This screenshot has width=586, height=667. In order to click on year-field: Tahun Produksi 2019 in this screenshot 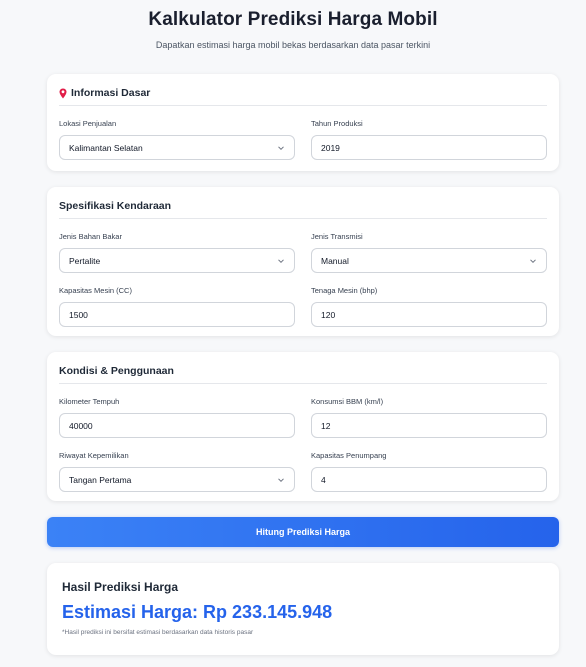, I will do `click(429, 139)`.